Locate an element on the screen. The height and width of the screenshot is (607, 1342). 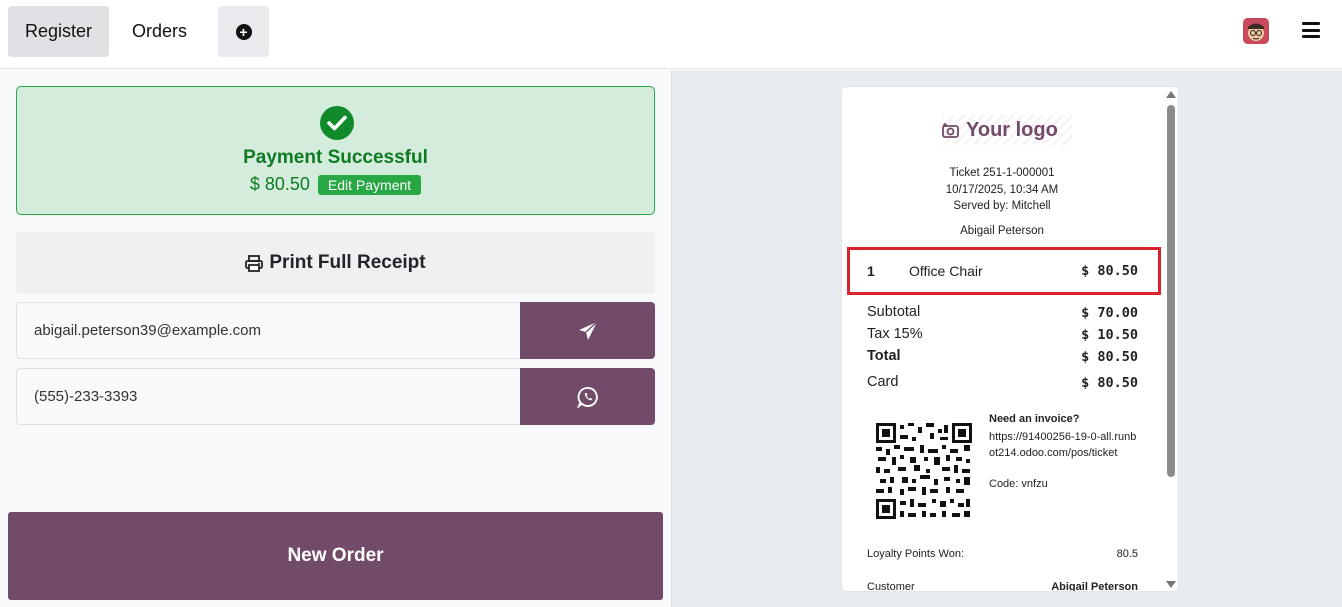
avatar is located at coordinates (1256, 31).